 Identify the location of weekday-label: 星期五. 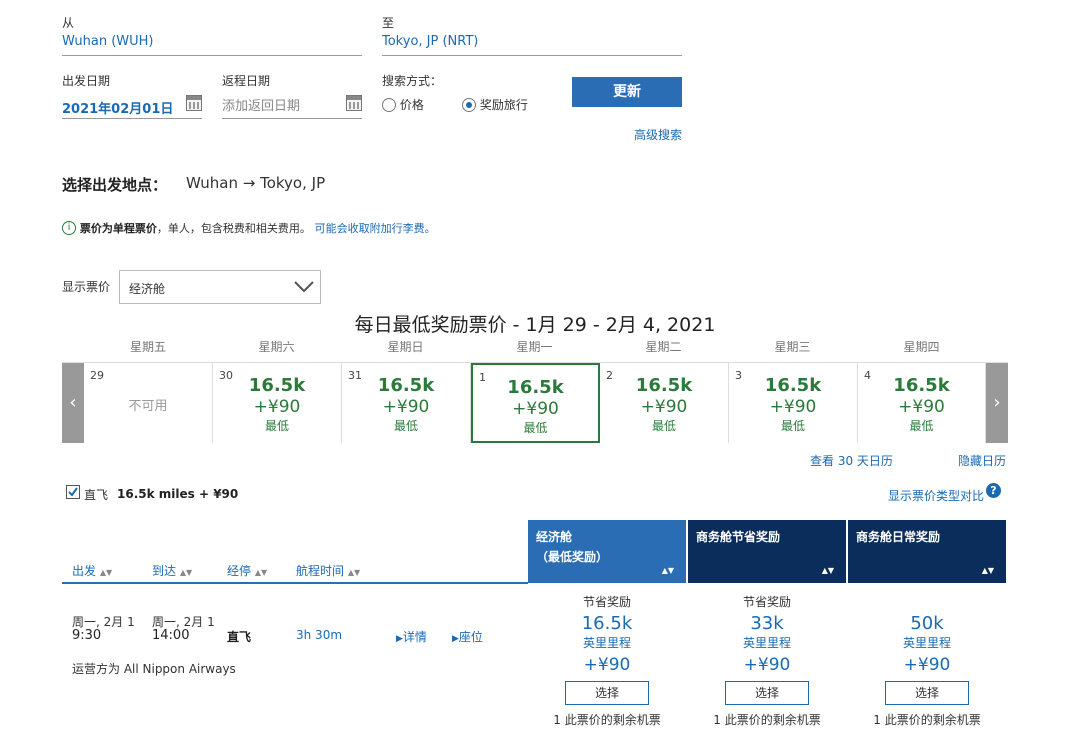
(147, 347).